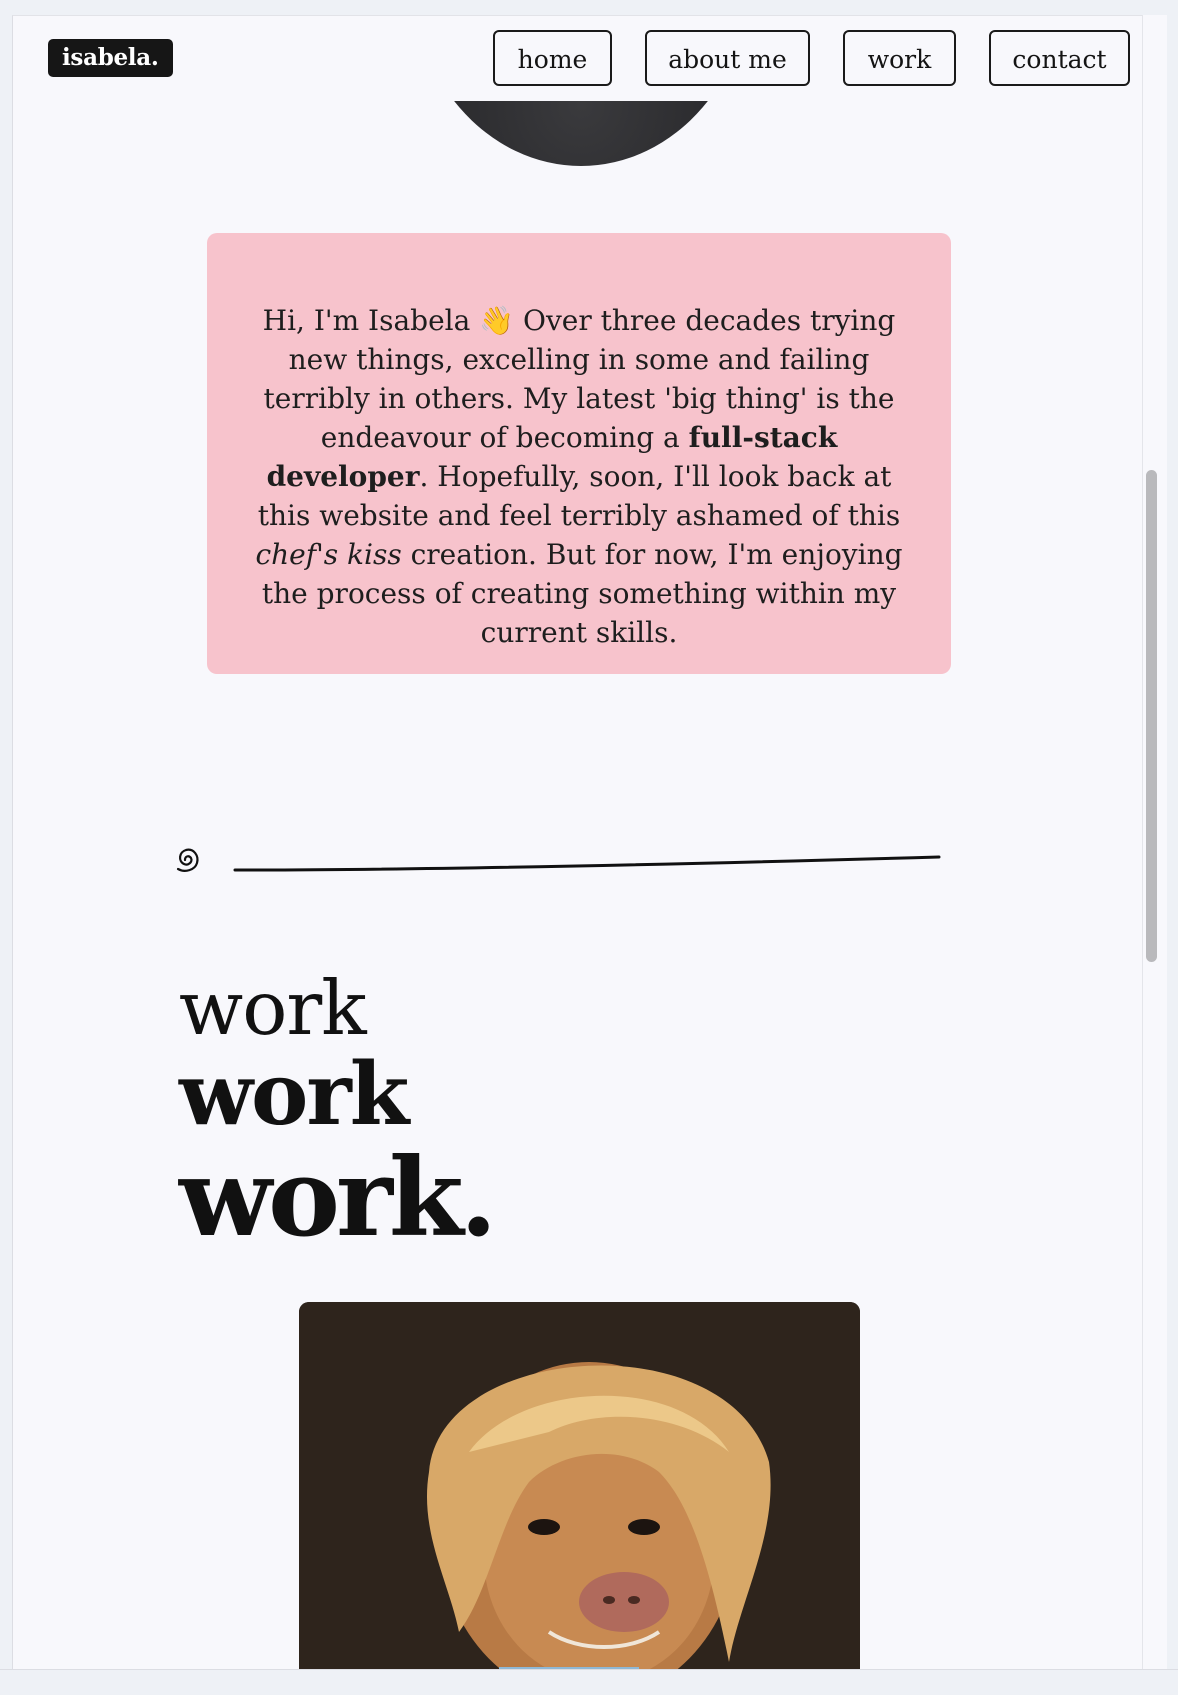 The image size is (1178, 1695). I want to click on work-heading-line-3: work., so click(338, 1198).